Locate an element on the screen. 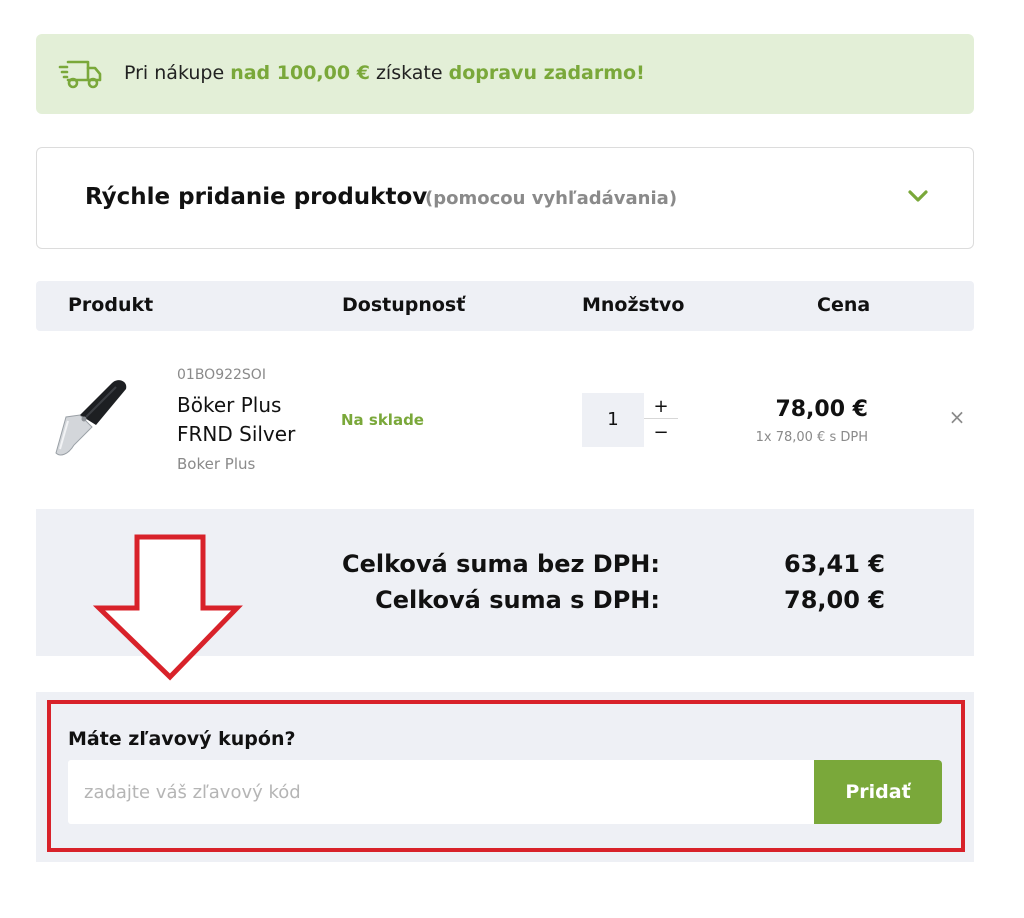  product-sku: 01BO922SOI is located at coordinates (221, 375).